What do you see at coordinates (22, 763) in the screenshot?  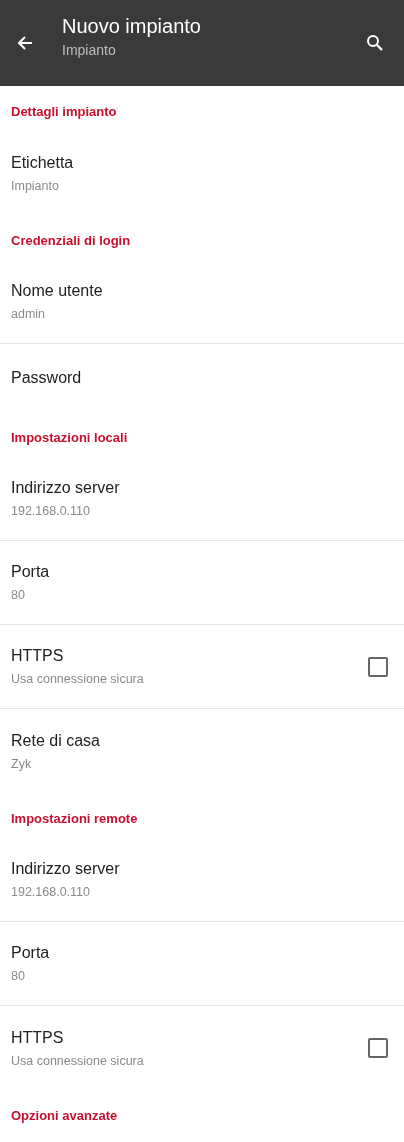 I see `setting-value: Zyk` at bounding box center [22, 763].